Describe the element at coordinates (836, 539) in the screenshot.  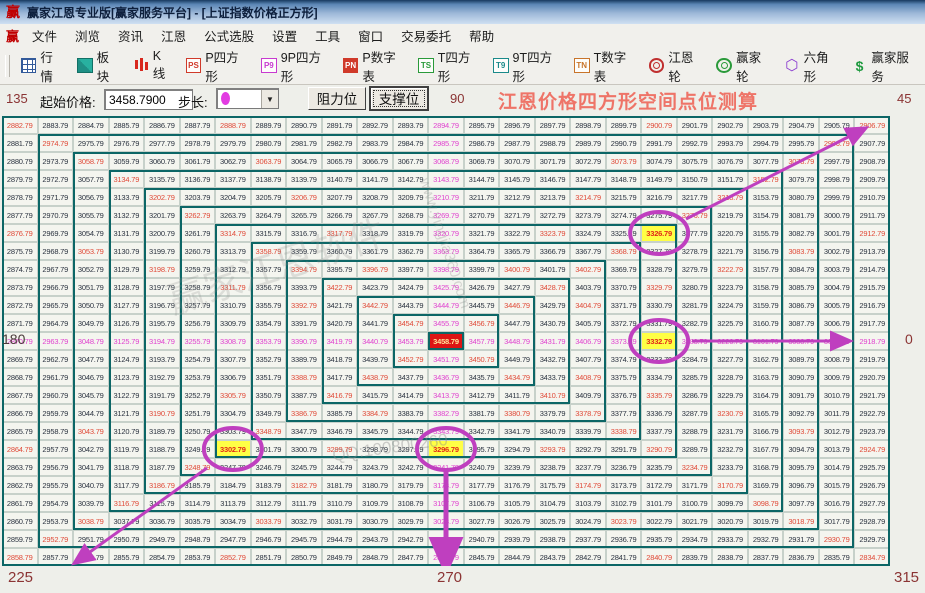
I see `price-cell: 2930.79` at that location.